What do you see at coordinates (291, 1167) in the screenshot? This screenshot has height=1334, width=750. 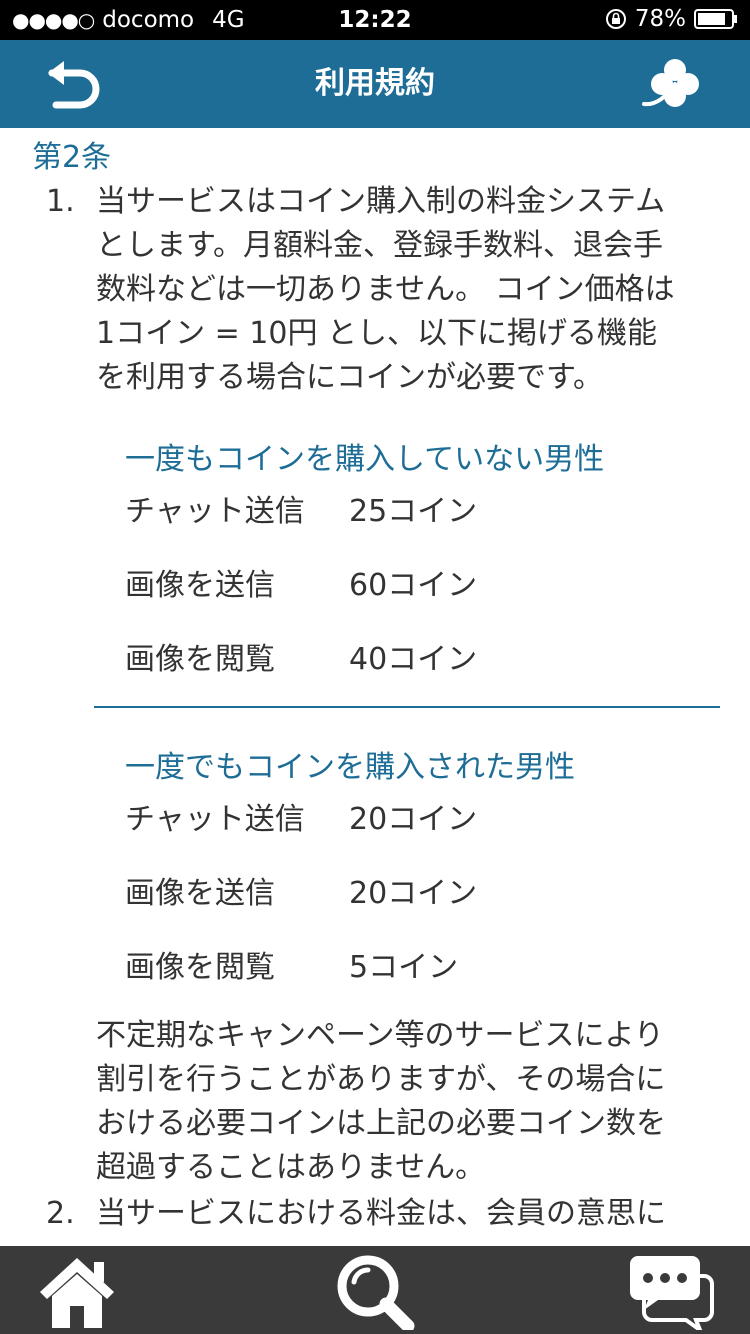 I see `text-line: 超過することはありません。` at bounding box center [291, 1167].